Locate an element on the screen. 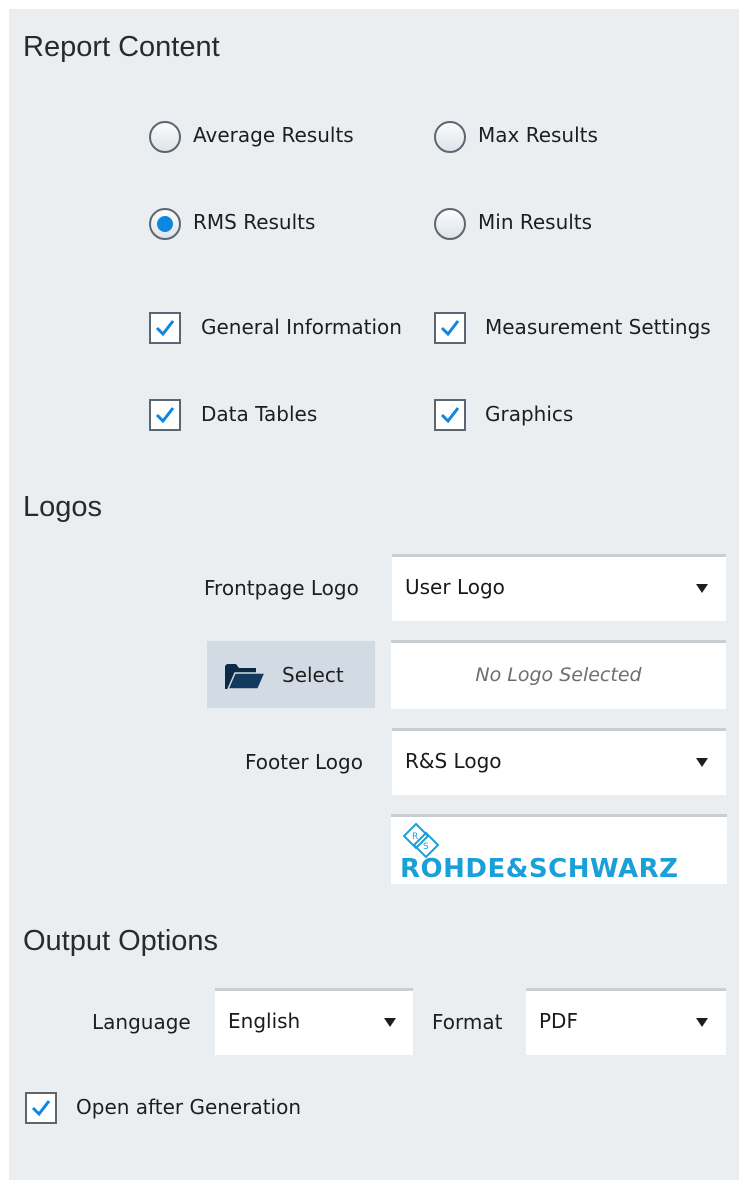 This screenshot has height=1180, width=739. svg-text: S is located at coordinates (426, 847).